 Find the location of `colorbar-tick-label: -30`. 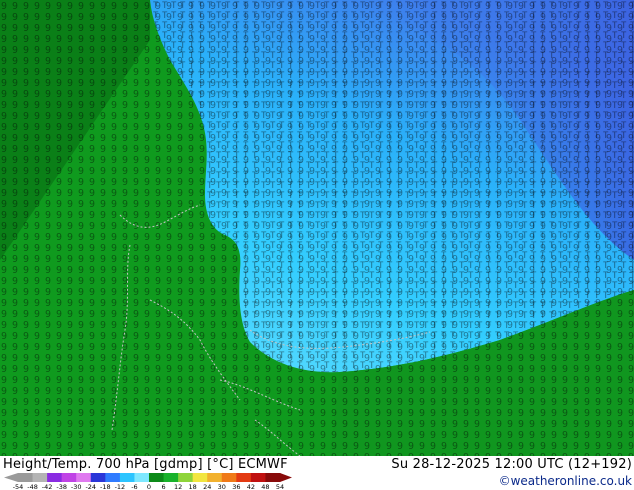

colorbar-tick-label: -30 is located at coordinates (76, 486).